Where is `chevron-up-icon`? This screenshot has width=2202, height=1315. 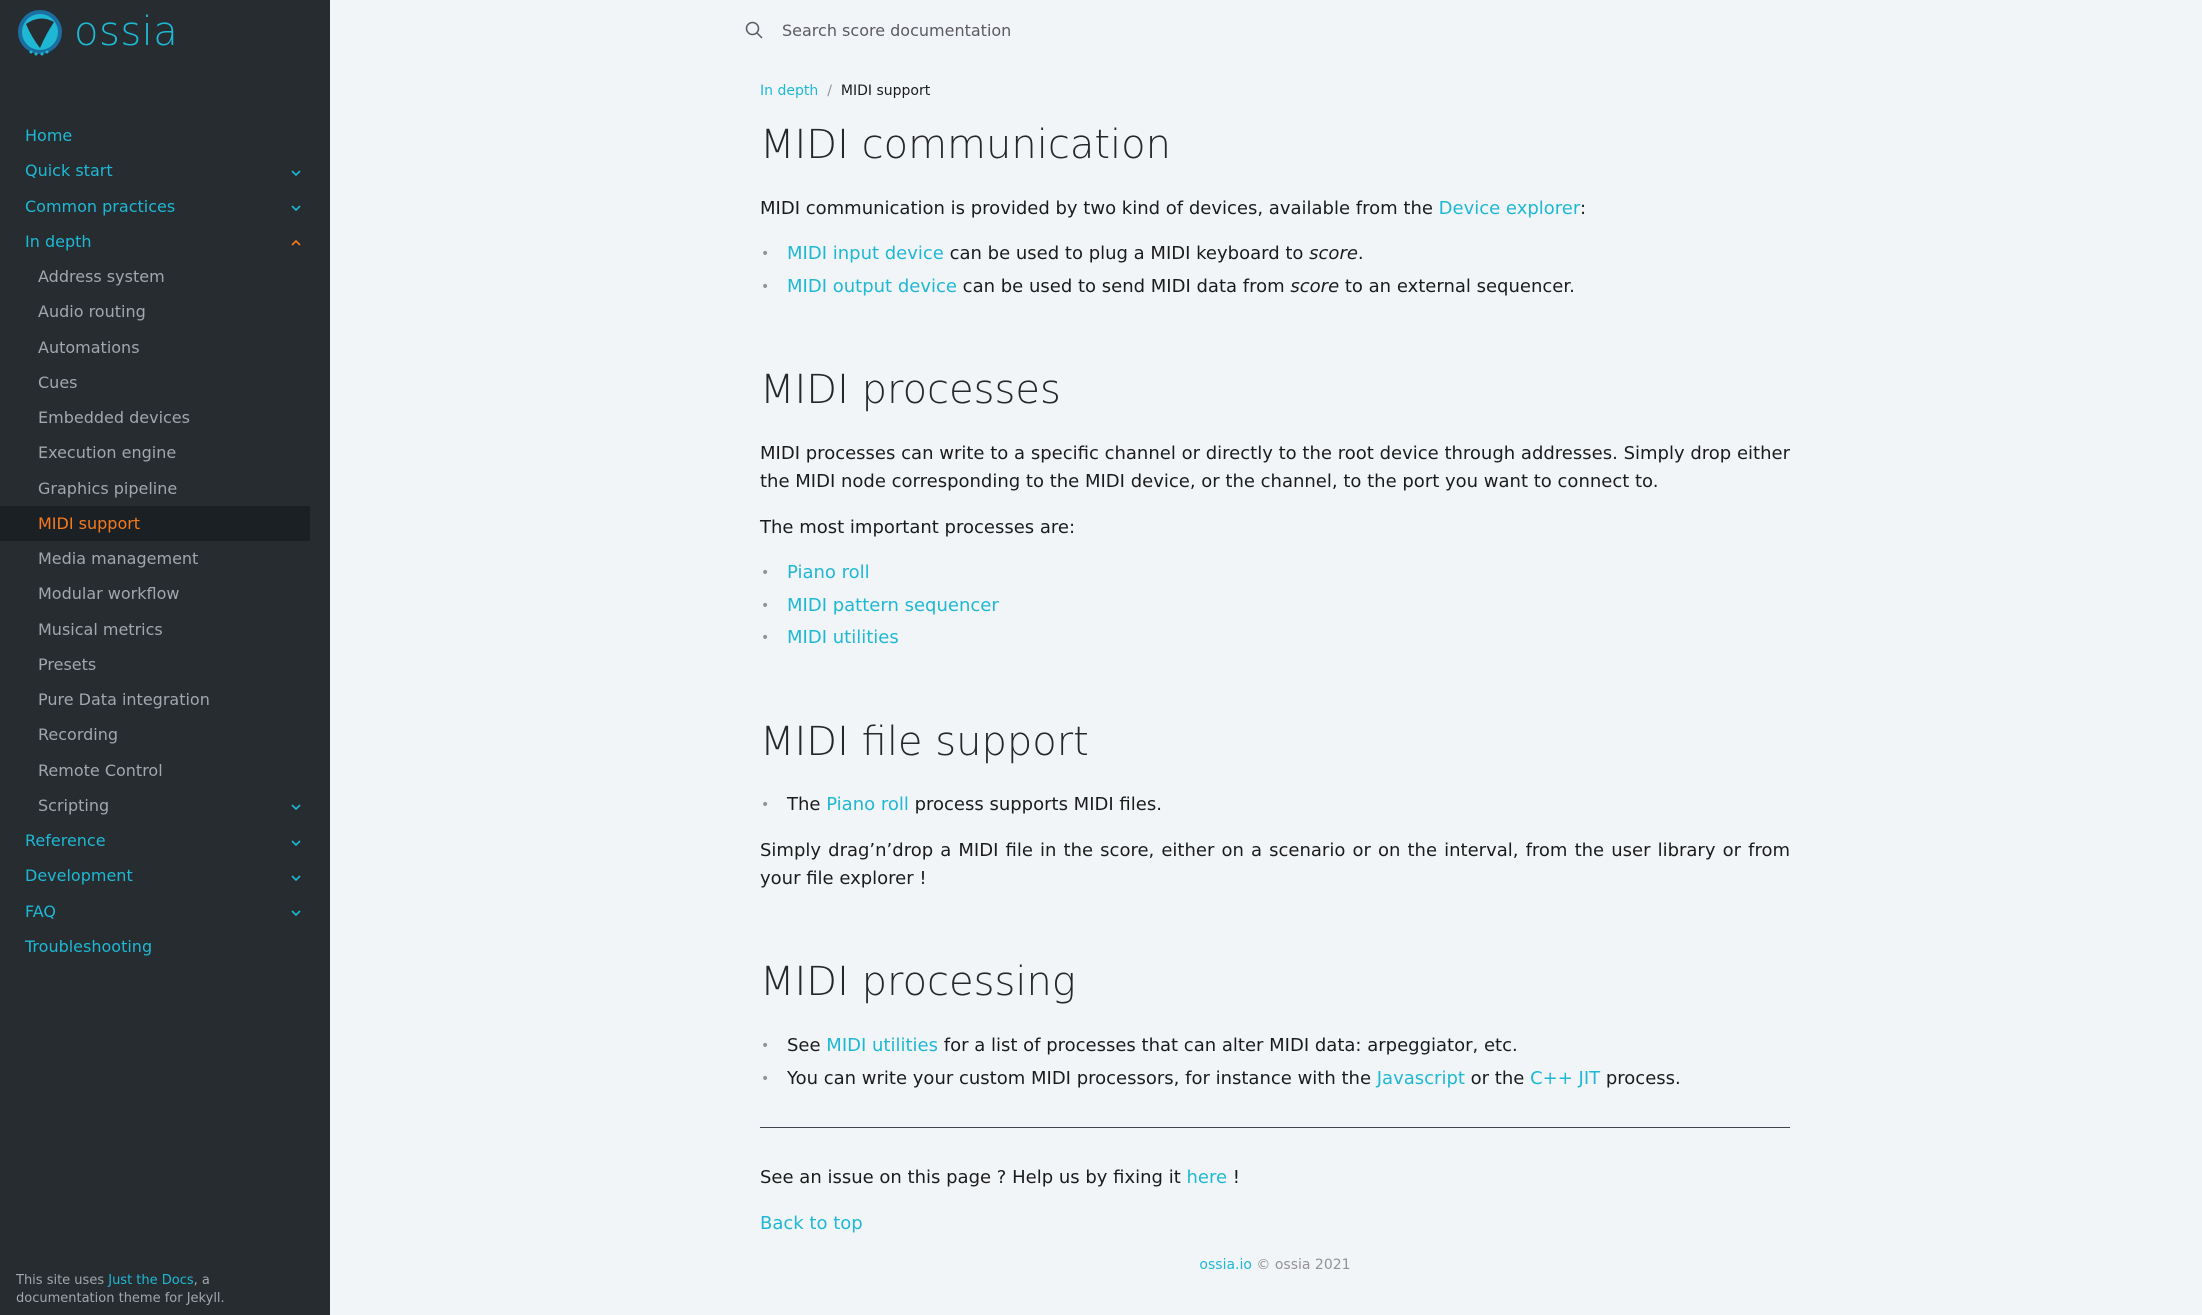
chevron-up-icon is located at coordinates (296, 240).